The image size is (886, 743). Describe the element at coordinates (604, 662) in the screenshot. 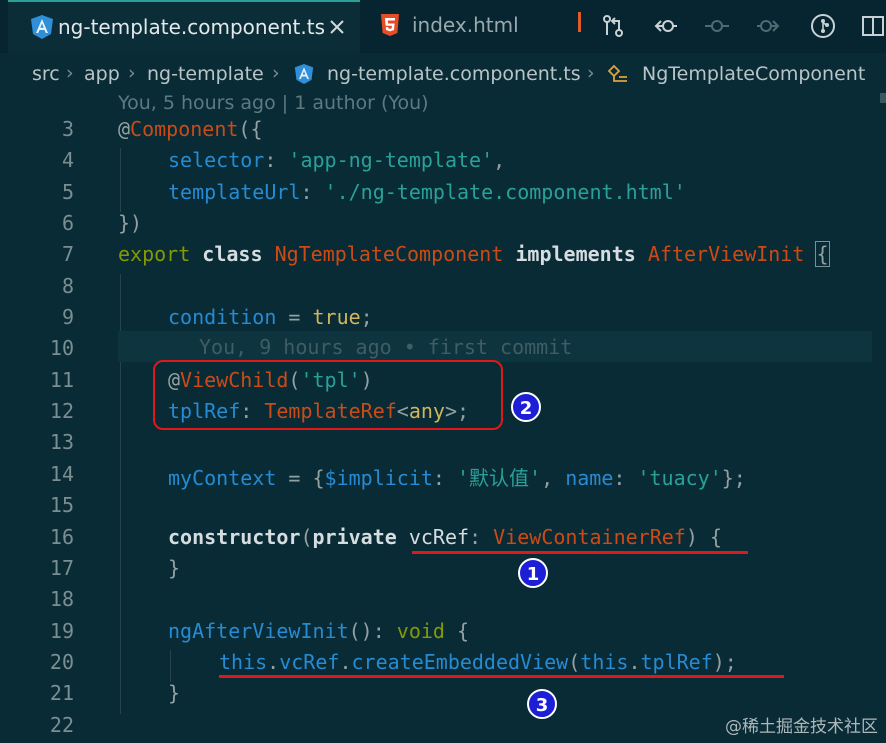

I see `this-keyword: this` at that location.